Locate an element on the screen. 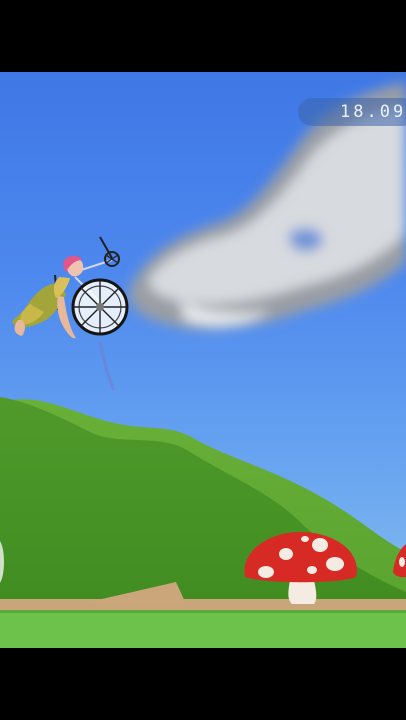 The image size is (406, 720). player-wheelchair is located at coordinates (70, 313).